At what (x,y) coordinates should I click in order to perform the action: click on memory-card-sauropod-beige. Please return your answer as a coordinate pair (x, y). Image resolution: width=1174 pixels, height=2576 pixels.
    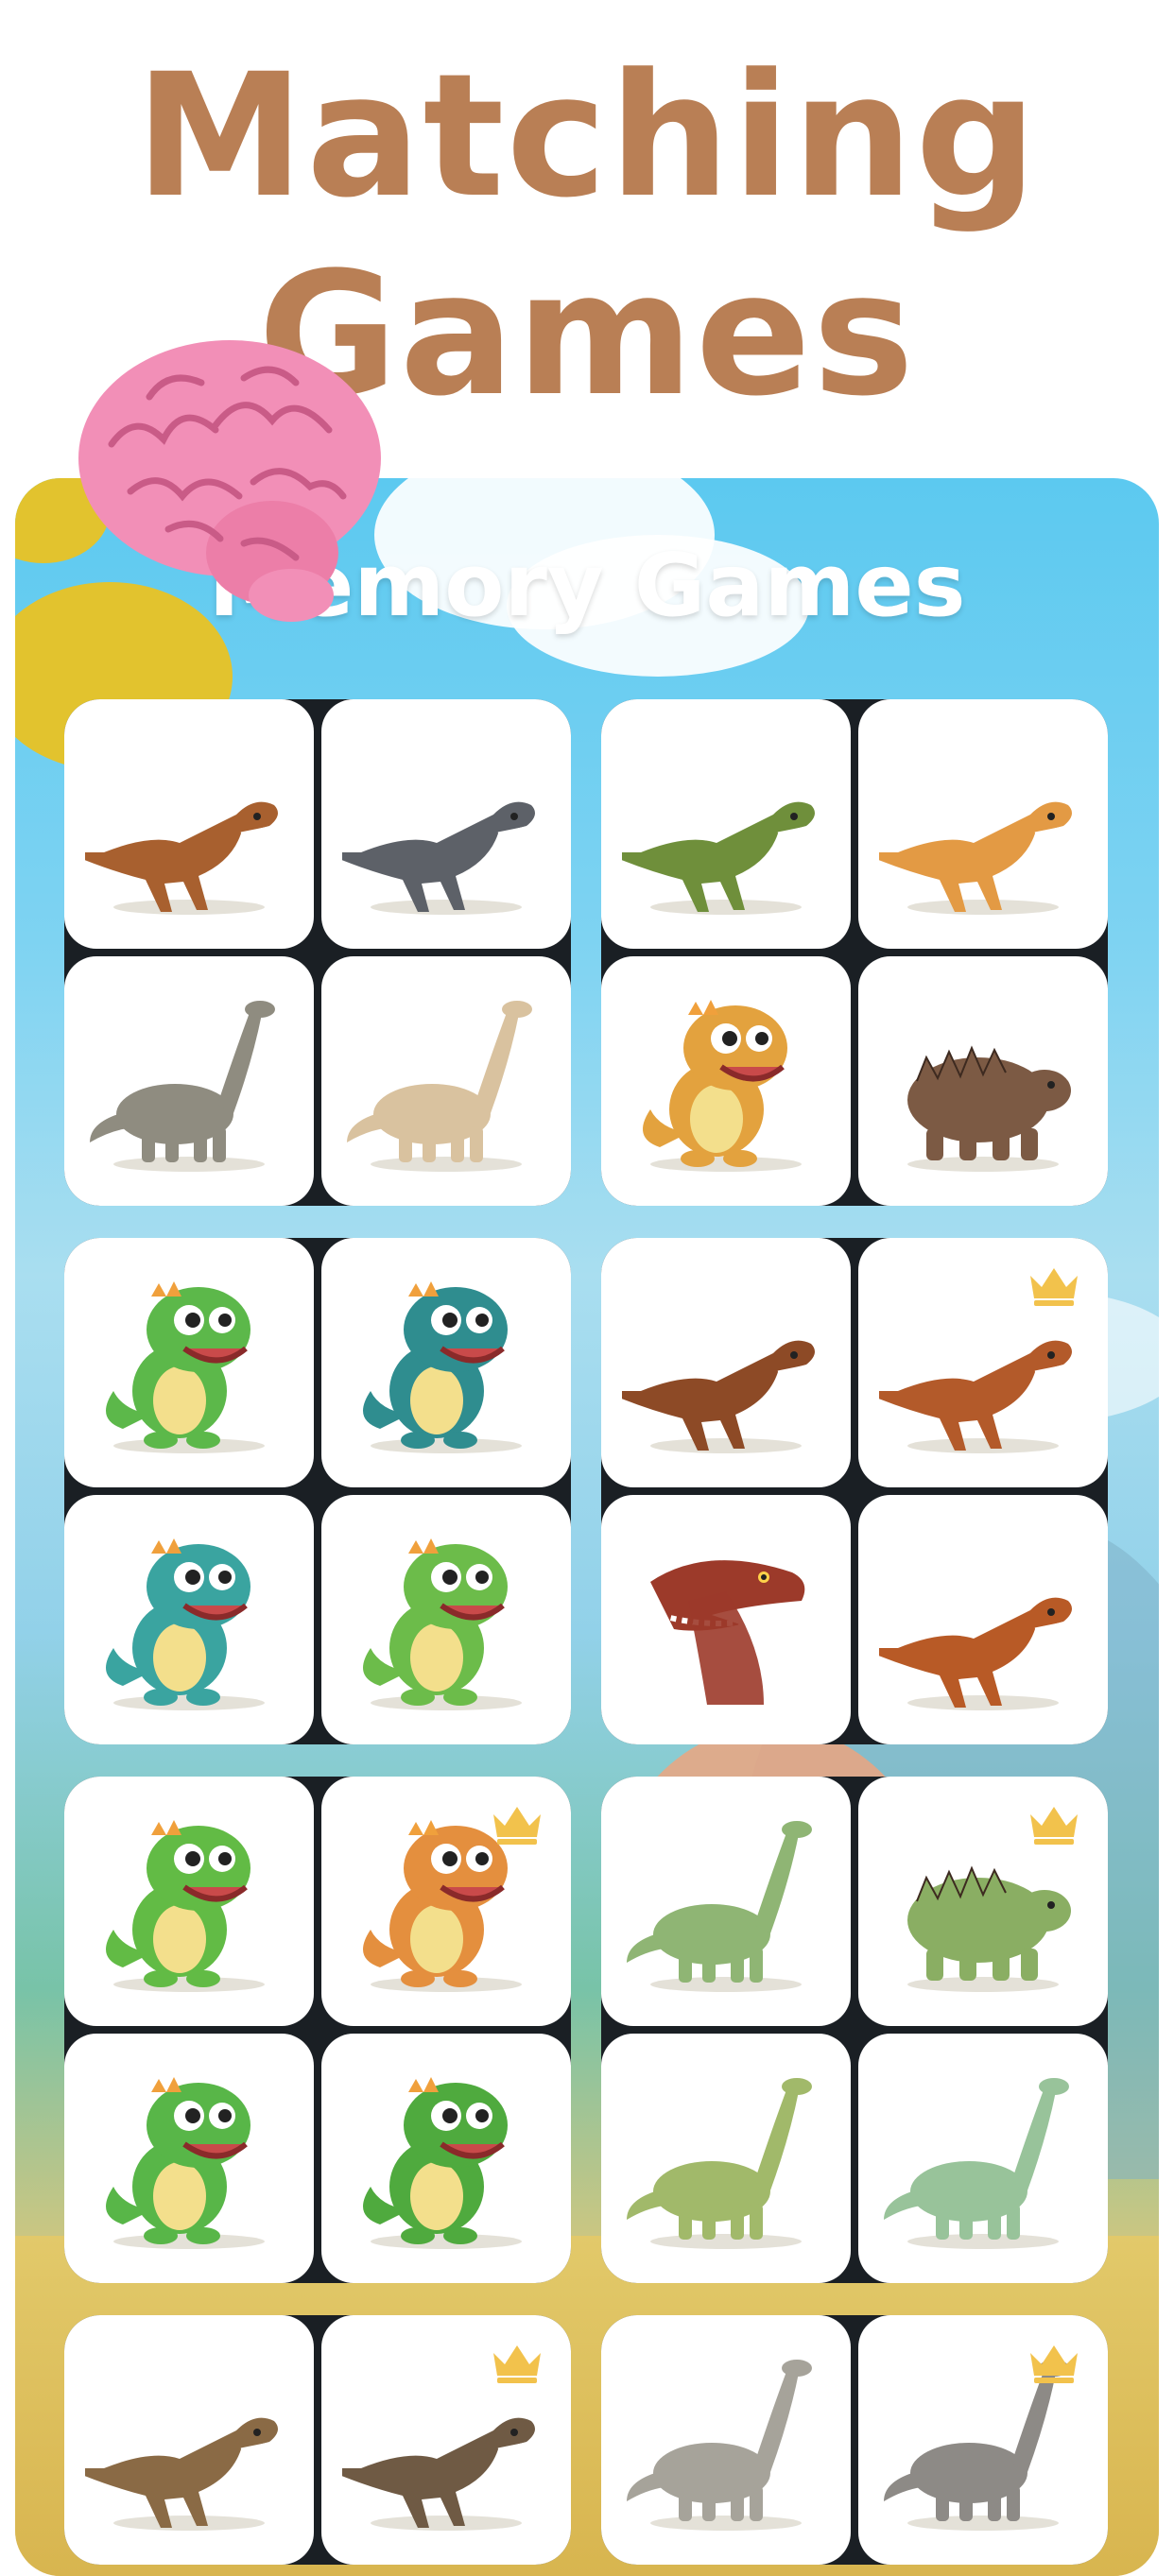
    Looking at the image, I should click on (446, 1081).